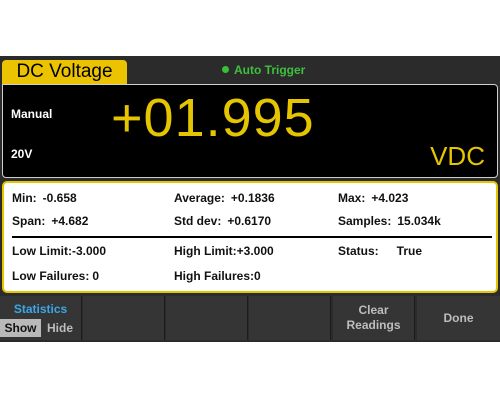  What do you see at coordinates (124, 318) in the screenshot?
I see `softkey-2-blank` at bounding box center [124, 318].